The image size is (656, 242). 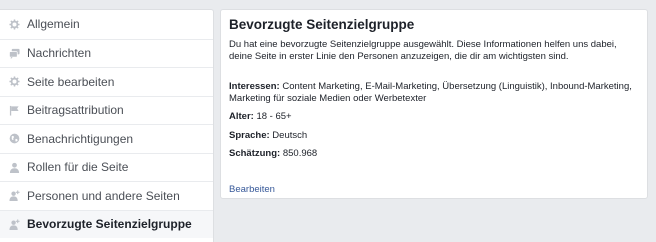 I want to click on sidebar-item-label: Personen und andere Seiten, so click(x=103, y=195).